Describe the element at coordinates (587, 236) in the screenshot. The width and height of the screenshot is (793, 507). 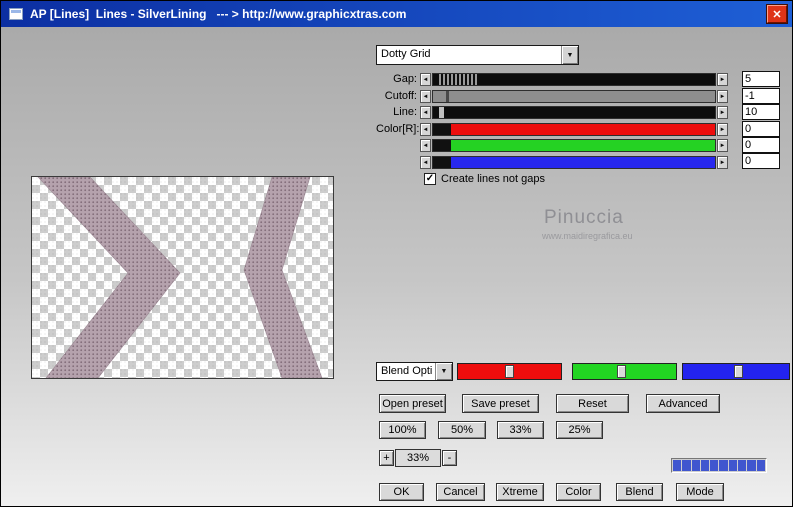
I see `watermark-site: www.maidiregrafica.eu` at that location.